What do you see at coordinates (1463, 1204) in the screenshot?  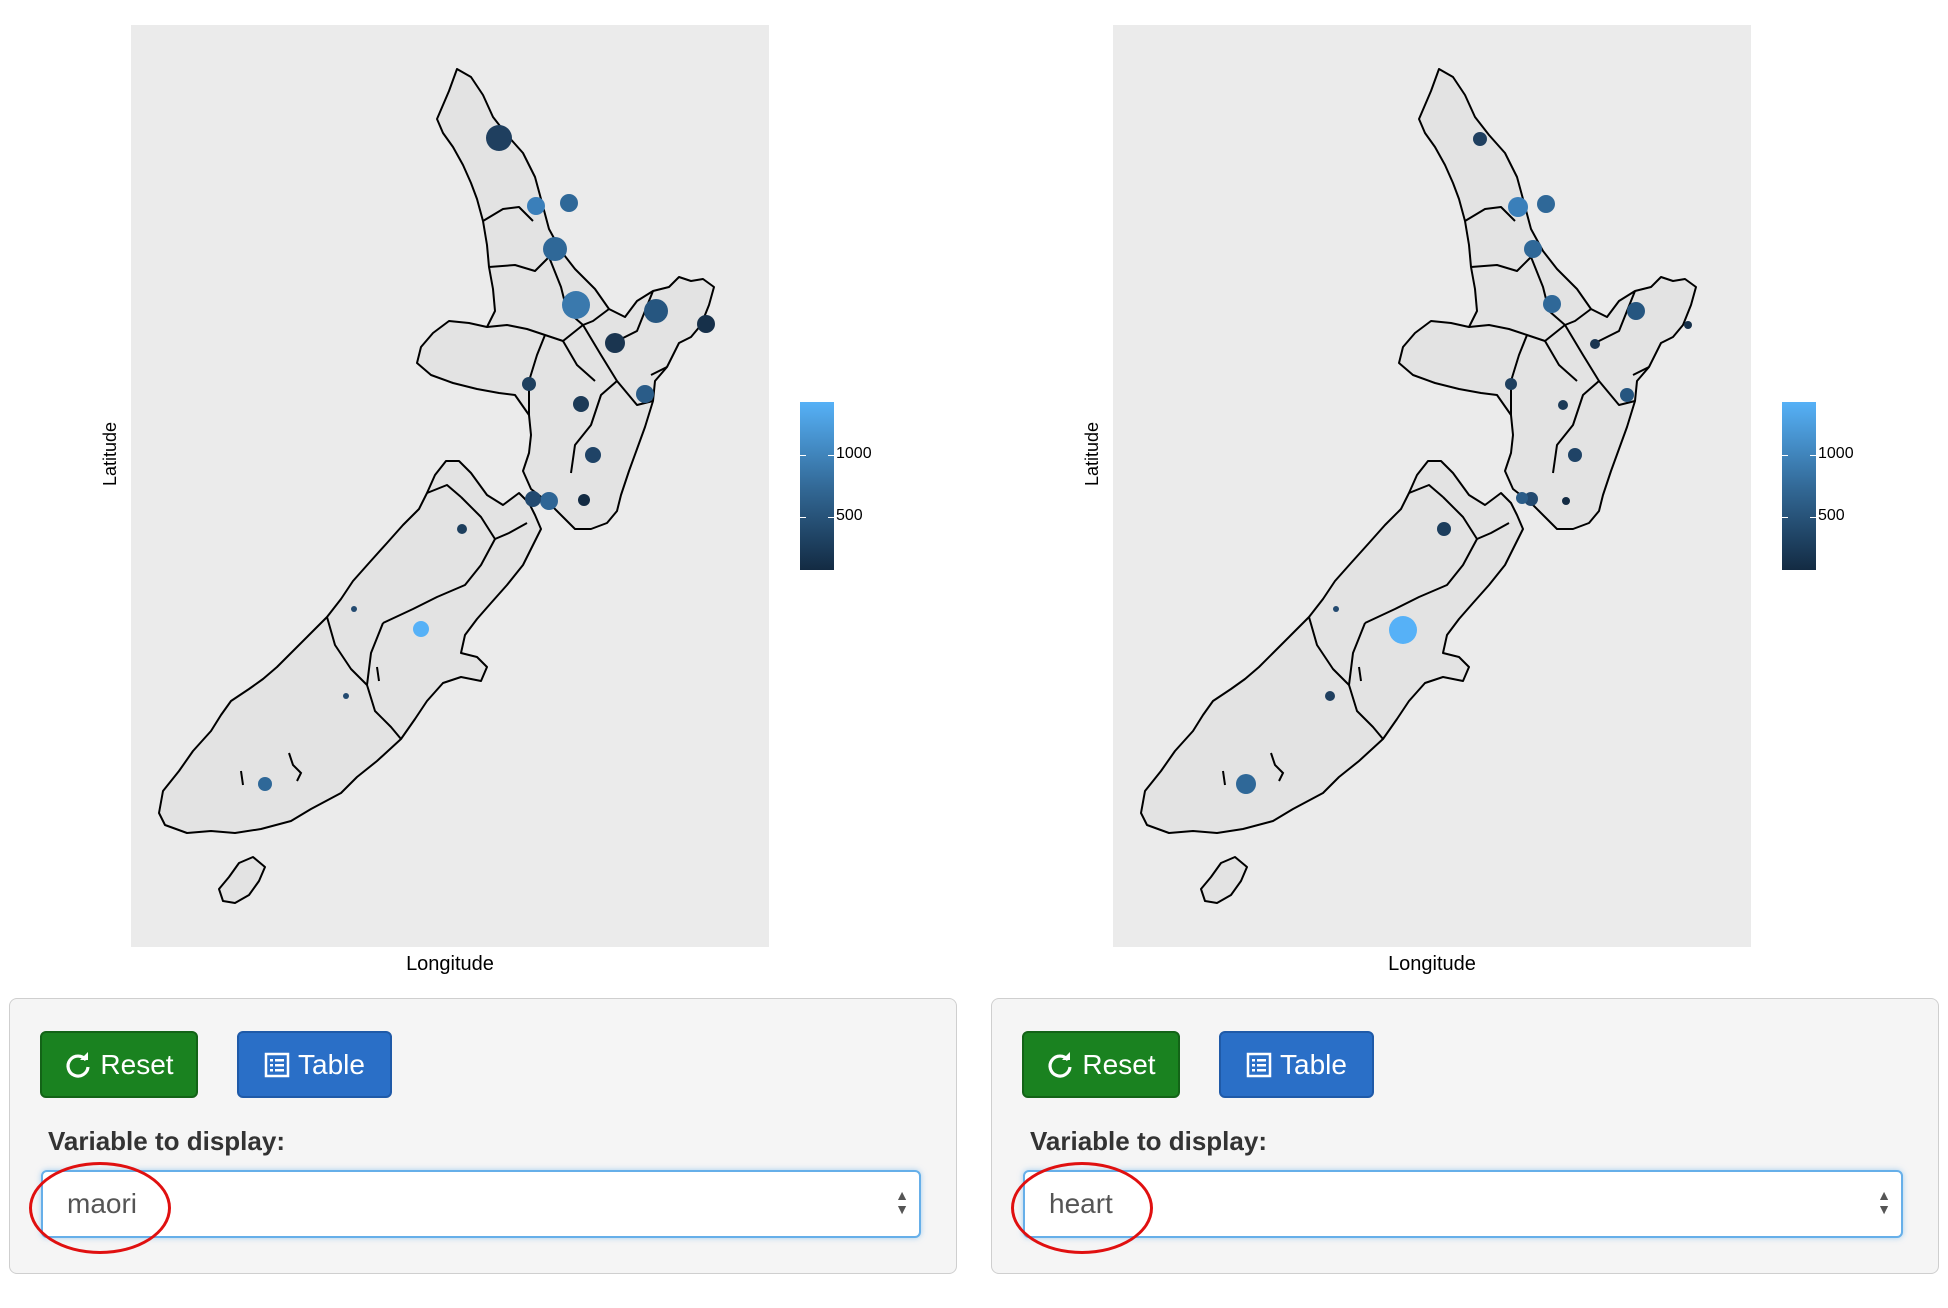 I see `variable-select: heart ▲ ▼` at bounding box center [1463, 1204].